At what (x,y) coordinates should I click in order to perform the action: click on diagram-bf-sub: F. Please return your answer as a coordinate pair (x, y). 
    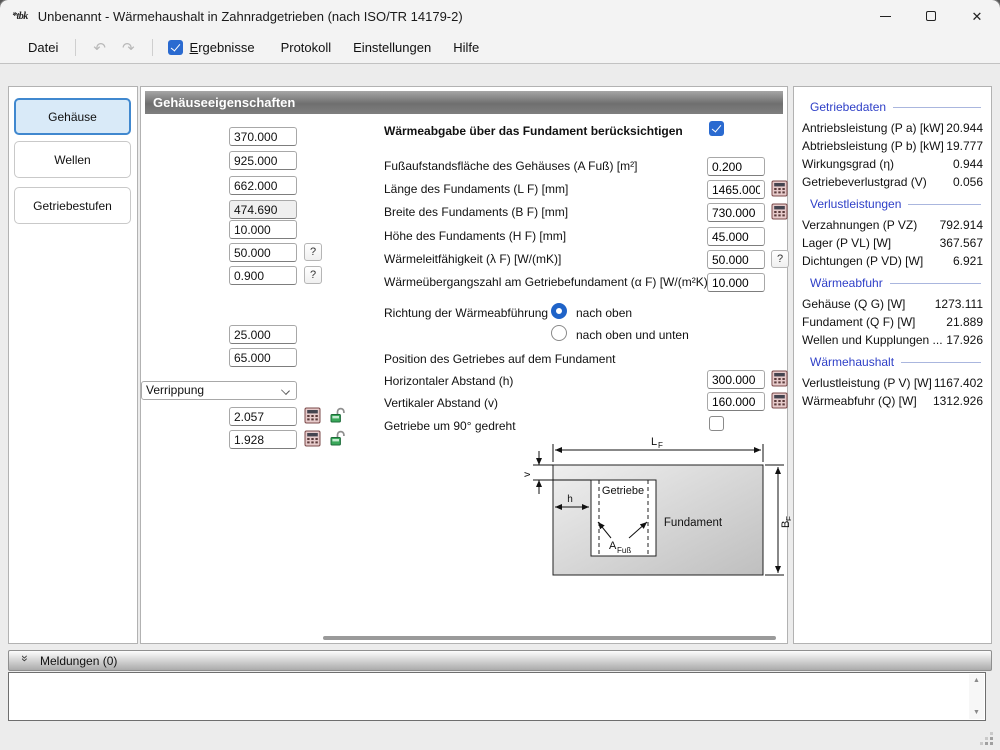
    Looking at the image, I should click on (788, 518).